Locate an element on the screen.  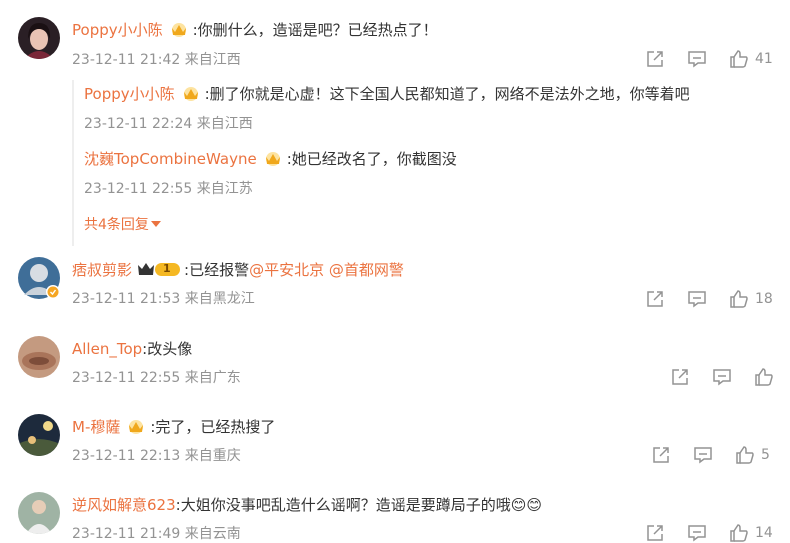
like-count: 18 is located at coordinates (764, 299).